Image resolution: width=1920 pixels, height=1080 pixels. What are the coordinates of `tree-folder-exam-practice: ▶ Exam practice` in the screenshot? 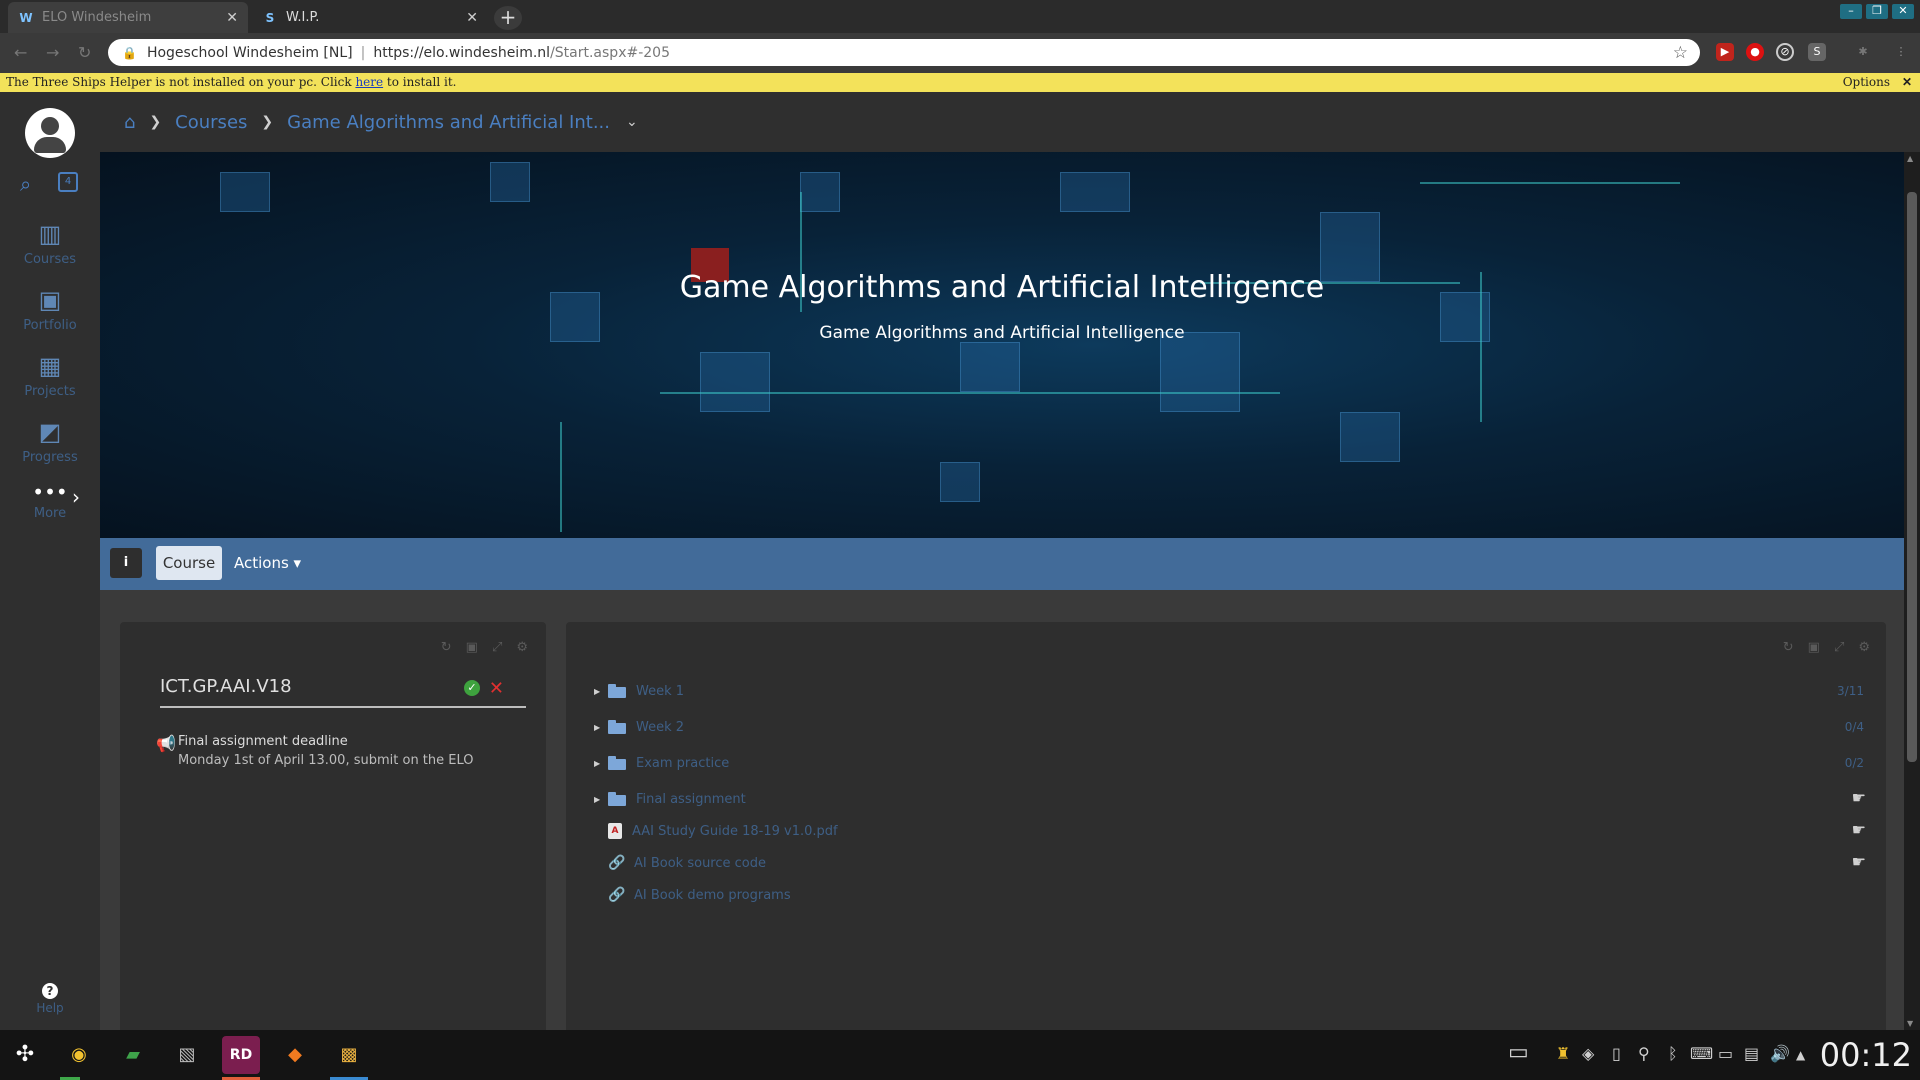 It's located at (661, 763).